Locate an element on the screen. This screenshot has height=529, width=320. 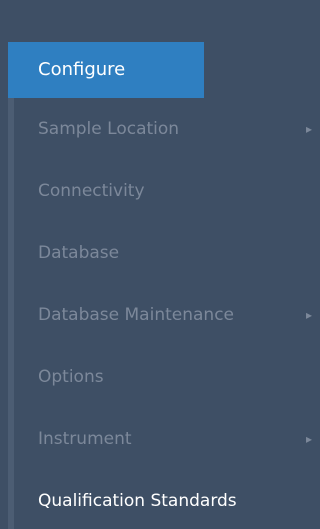
menu-item-label: Instrument is located at coordinates (85, 439).